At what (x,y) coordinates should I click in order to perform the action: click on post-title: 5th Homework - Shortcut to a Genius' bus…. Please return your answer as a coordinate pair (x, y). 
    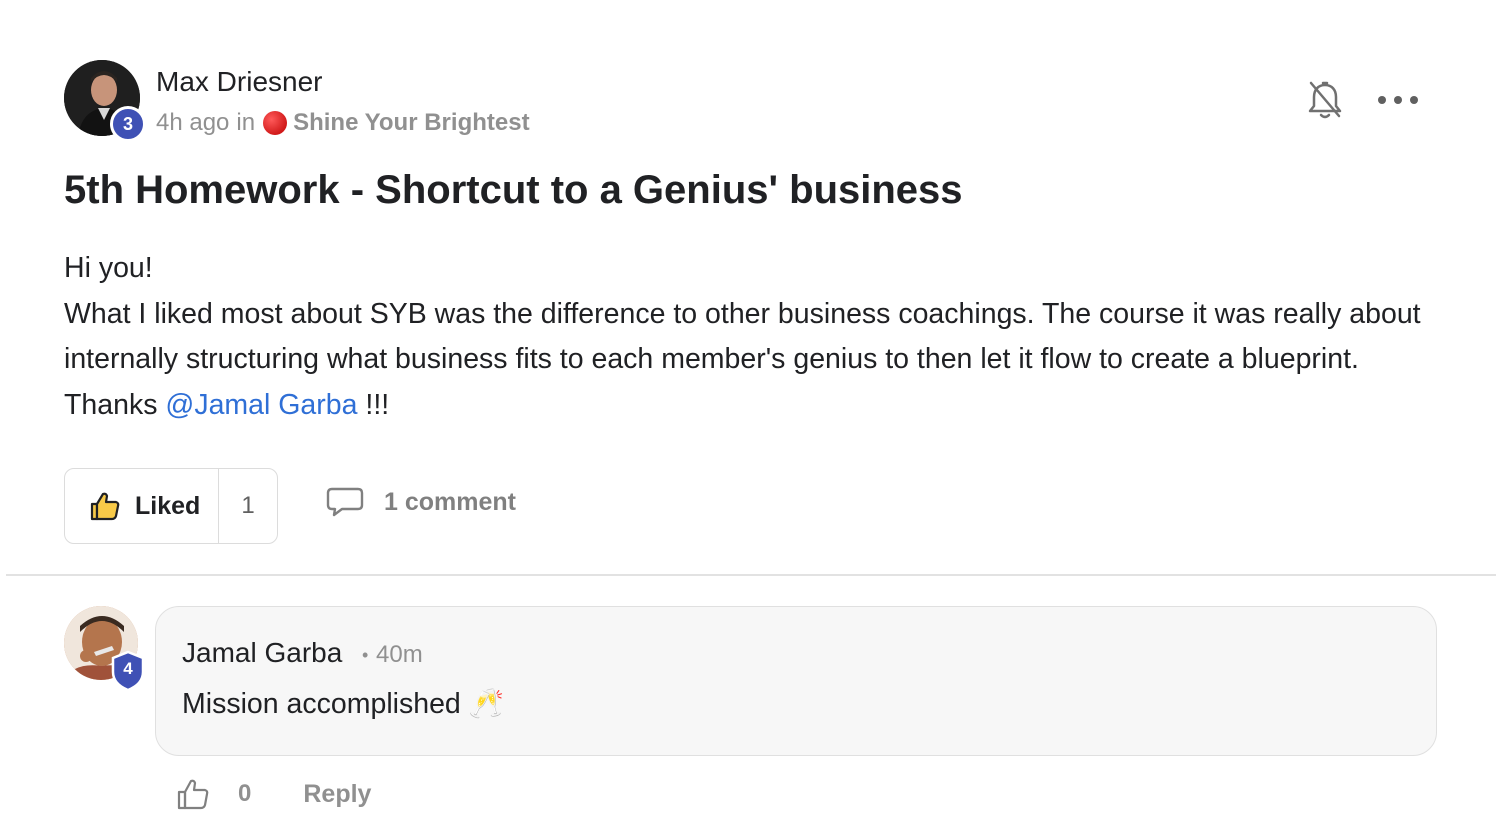
    Looking at the image, I should click on (513, 190).